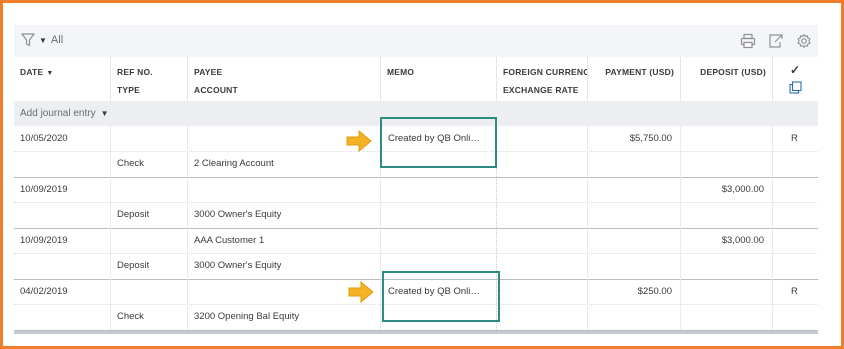 This screenshot has width=844, height=349. I want to click on filter-dropdown: ▼ All, so click(42, 40).